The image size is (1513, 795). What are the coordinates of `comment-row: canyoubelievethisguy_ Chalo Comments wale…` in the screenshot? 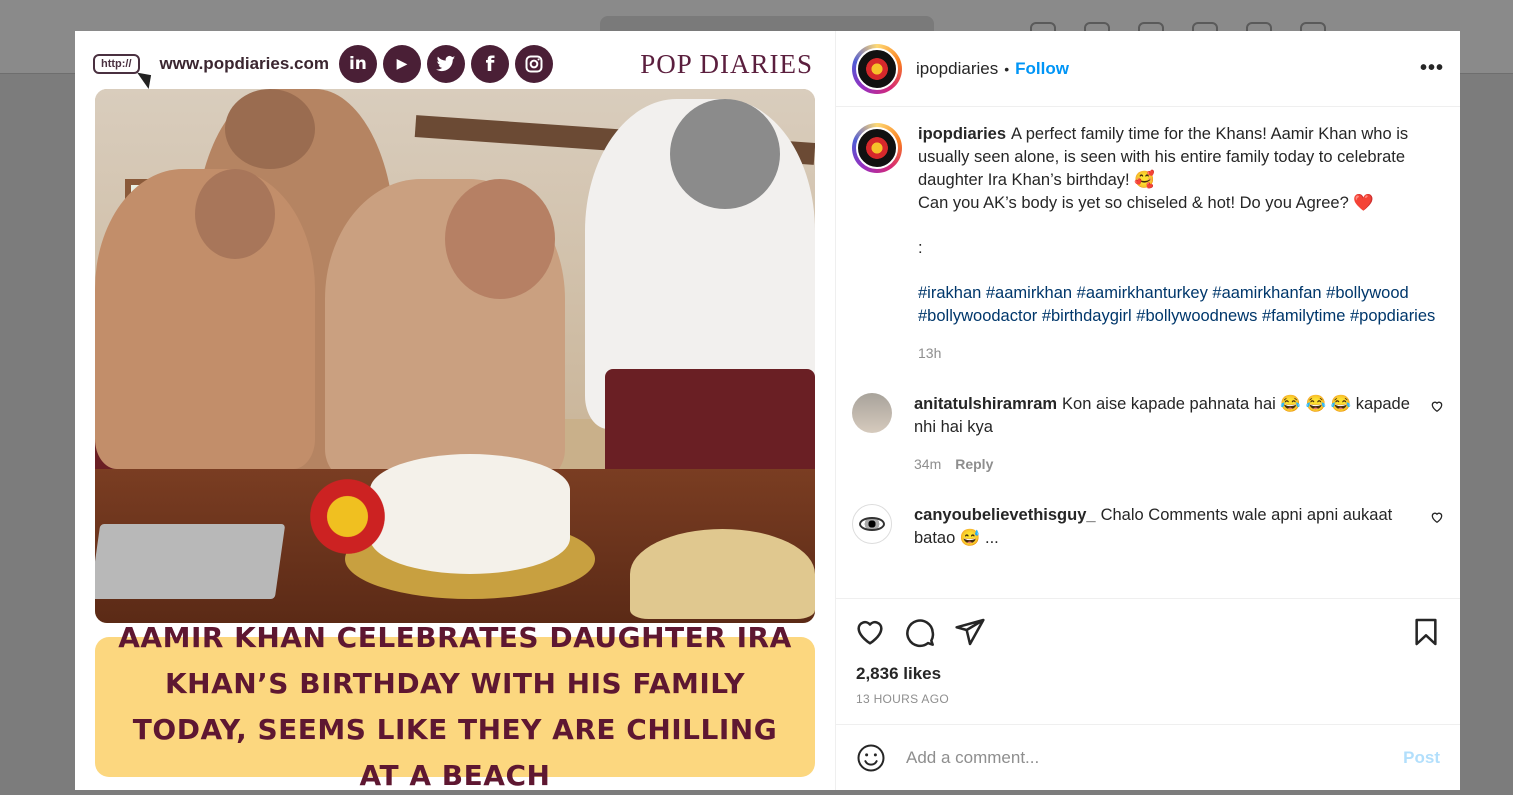 It's located at (1148, 527).